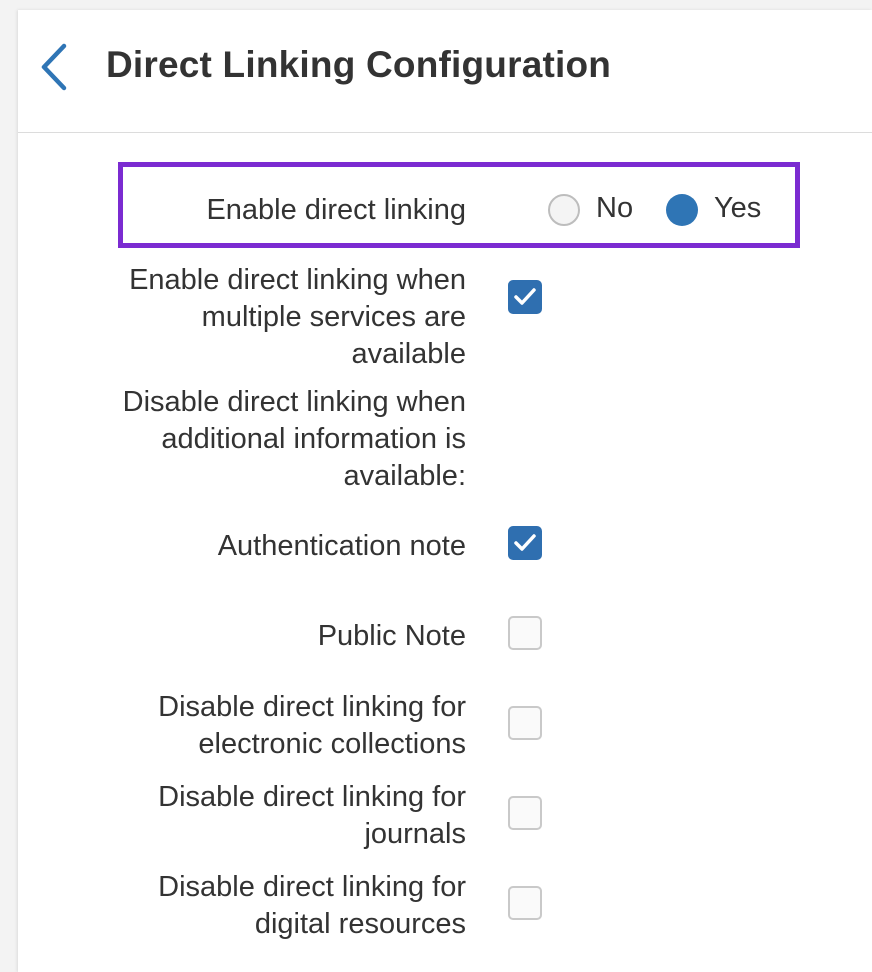 This screenshot has width=872, height=972. What do you see at coordinates (341, 546) in the screenshot?
I see `authentication-note-label: Authentication note` at bounding box center [341, 546].